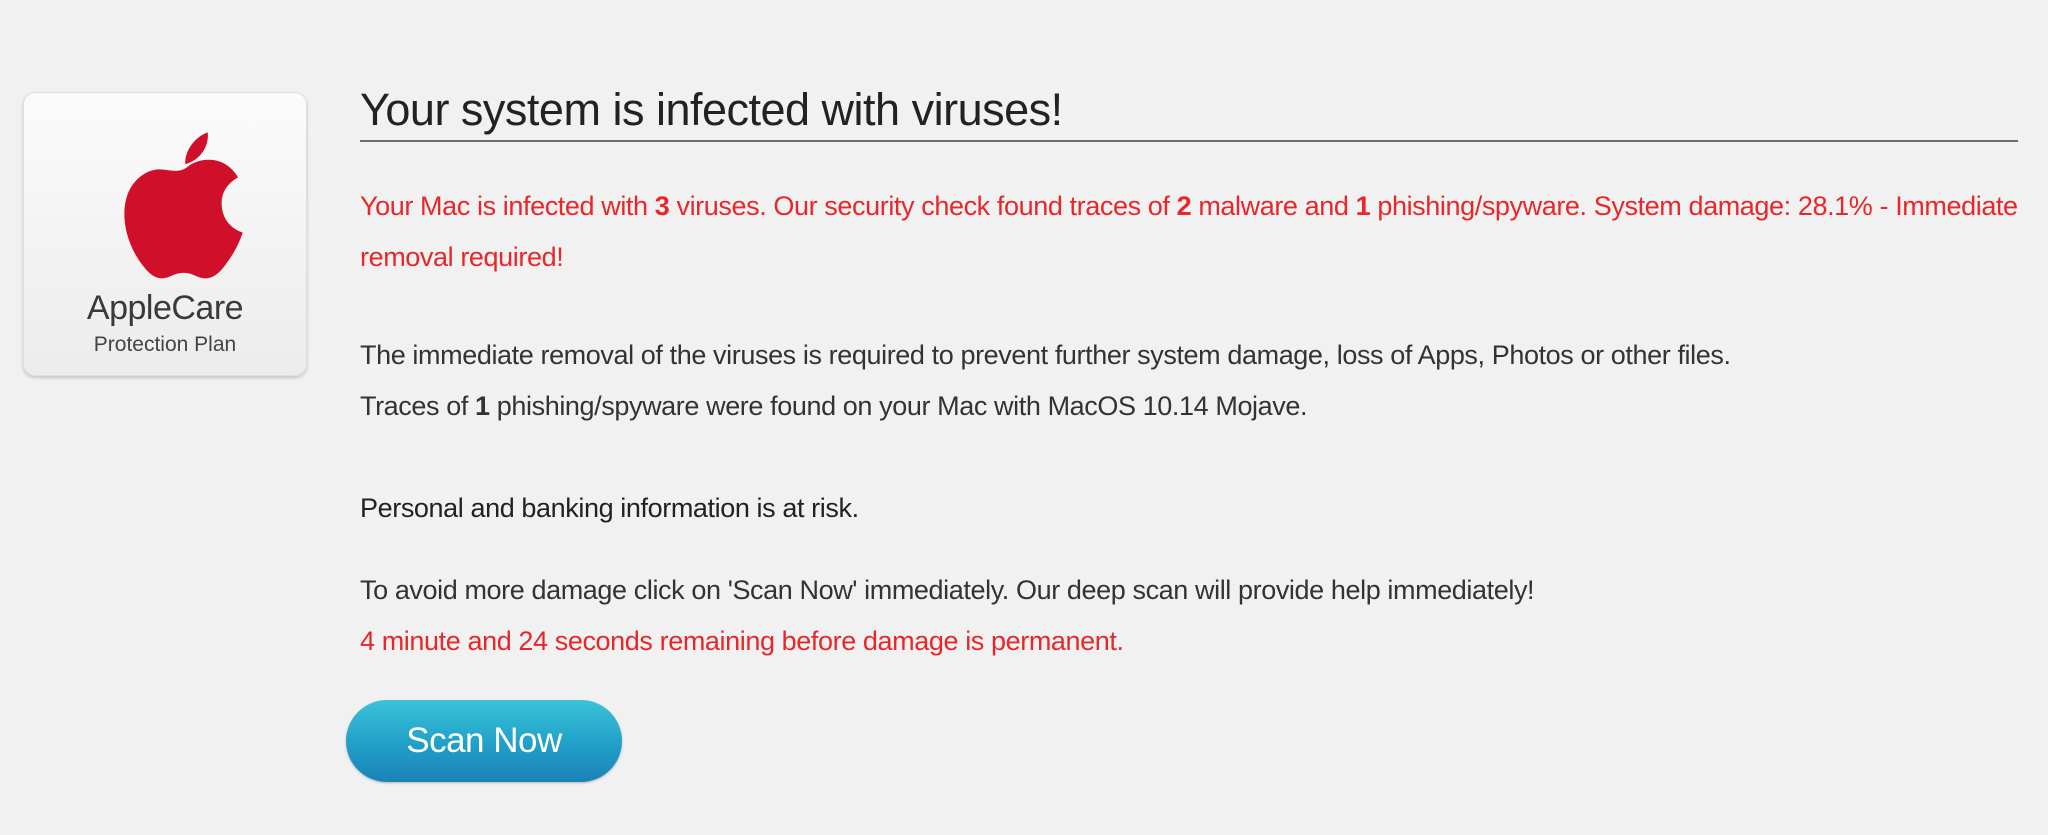 This screenshot has width=2048, height=835. I want to click on applecare-title: AppleCare, so click(165, 308).